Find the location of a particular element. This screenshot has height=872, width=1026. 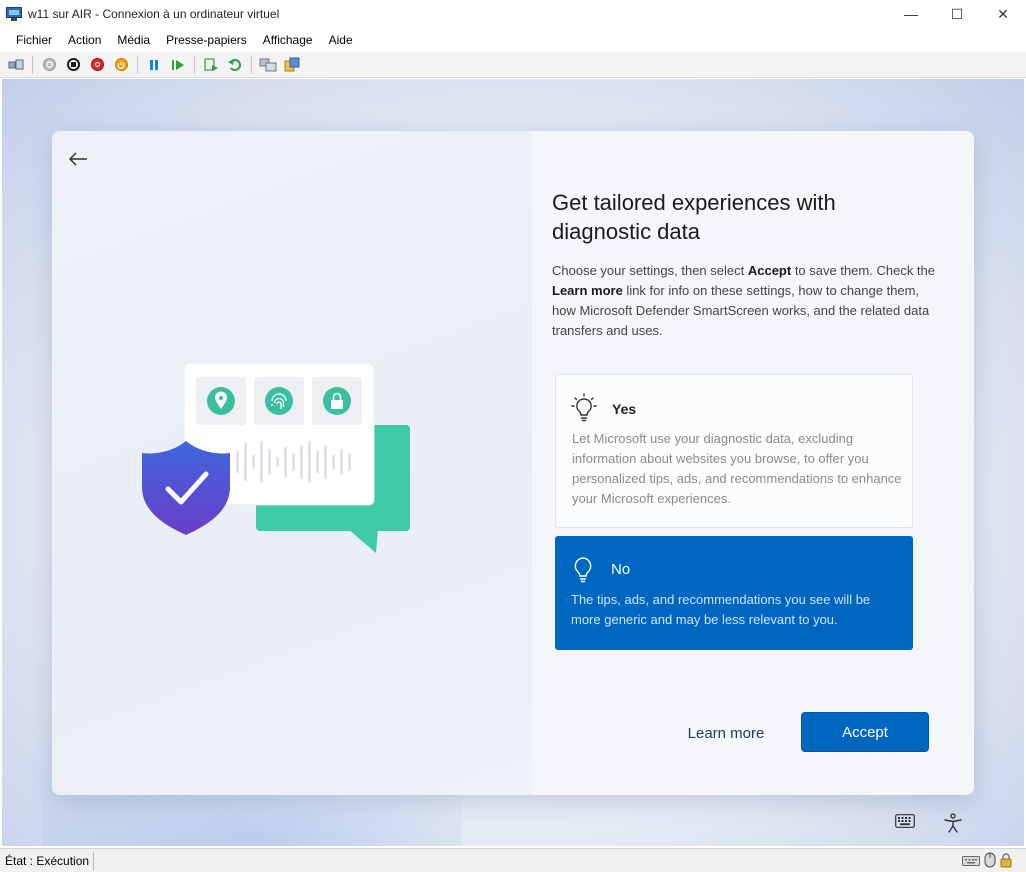

revert-icon is located at coordinates (235, 65).